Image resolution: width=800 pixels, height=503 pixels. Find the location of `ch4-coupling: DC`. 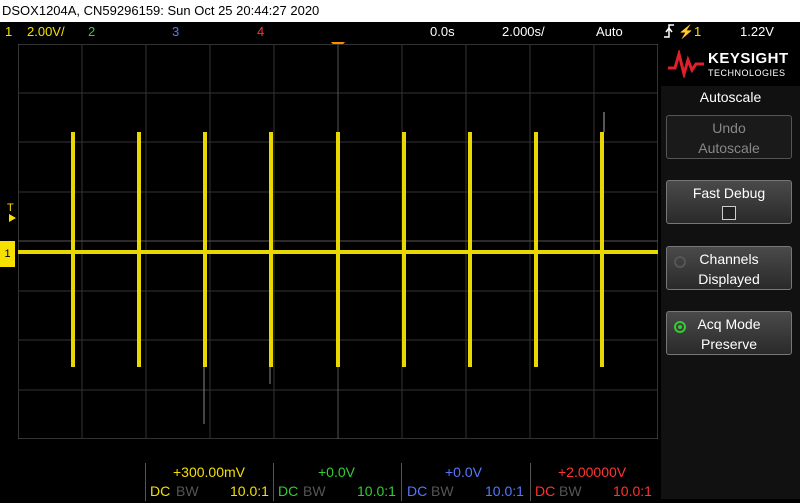

ch4-coupling: DC is located at coordinates (545, 491).